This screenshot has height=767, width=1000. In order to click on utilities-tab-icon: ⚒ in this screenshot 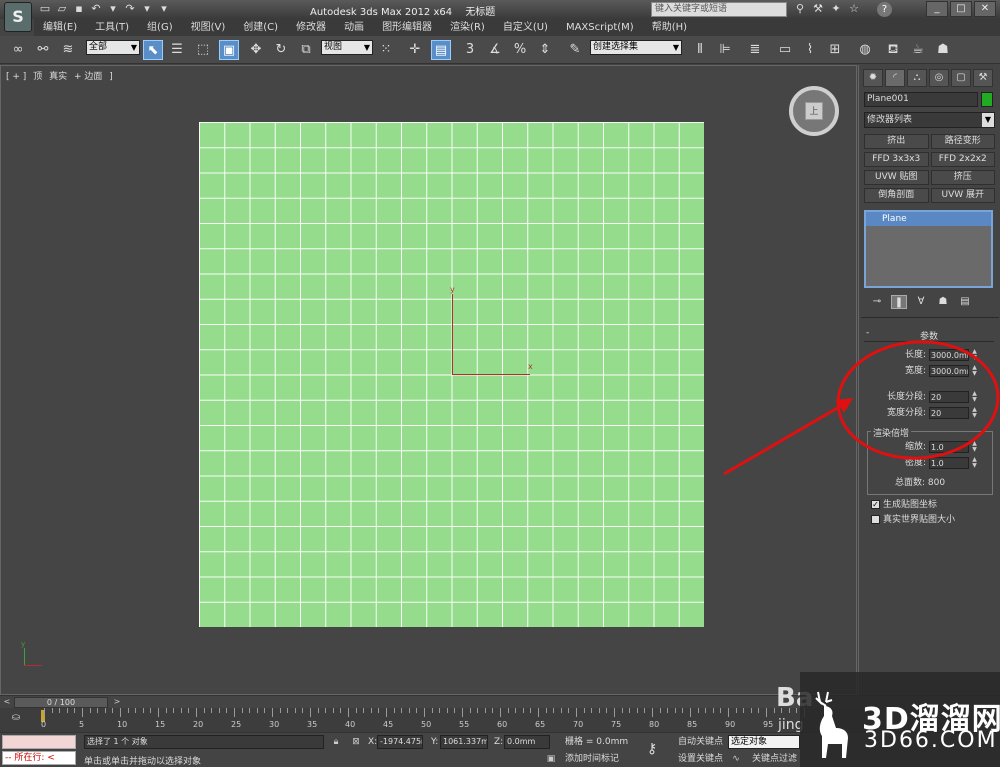, I will do `click(983, 78)`.